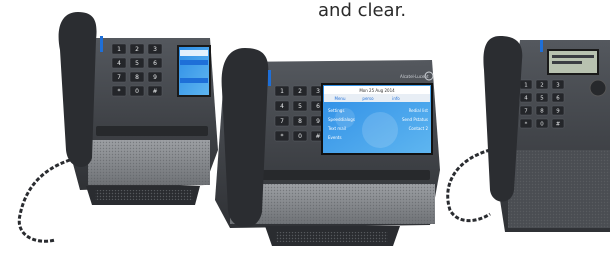 Image resolution: width=610 pixels, height=261 pixels. I want to click on screen-menu-item: Send Pstatus, so click(415, 119).